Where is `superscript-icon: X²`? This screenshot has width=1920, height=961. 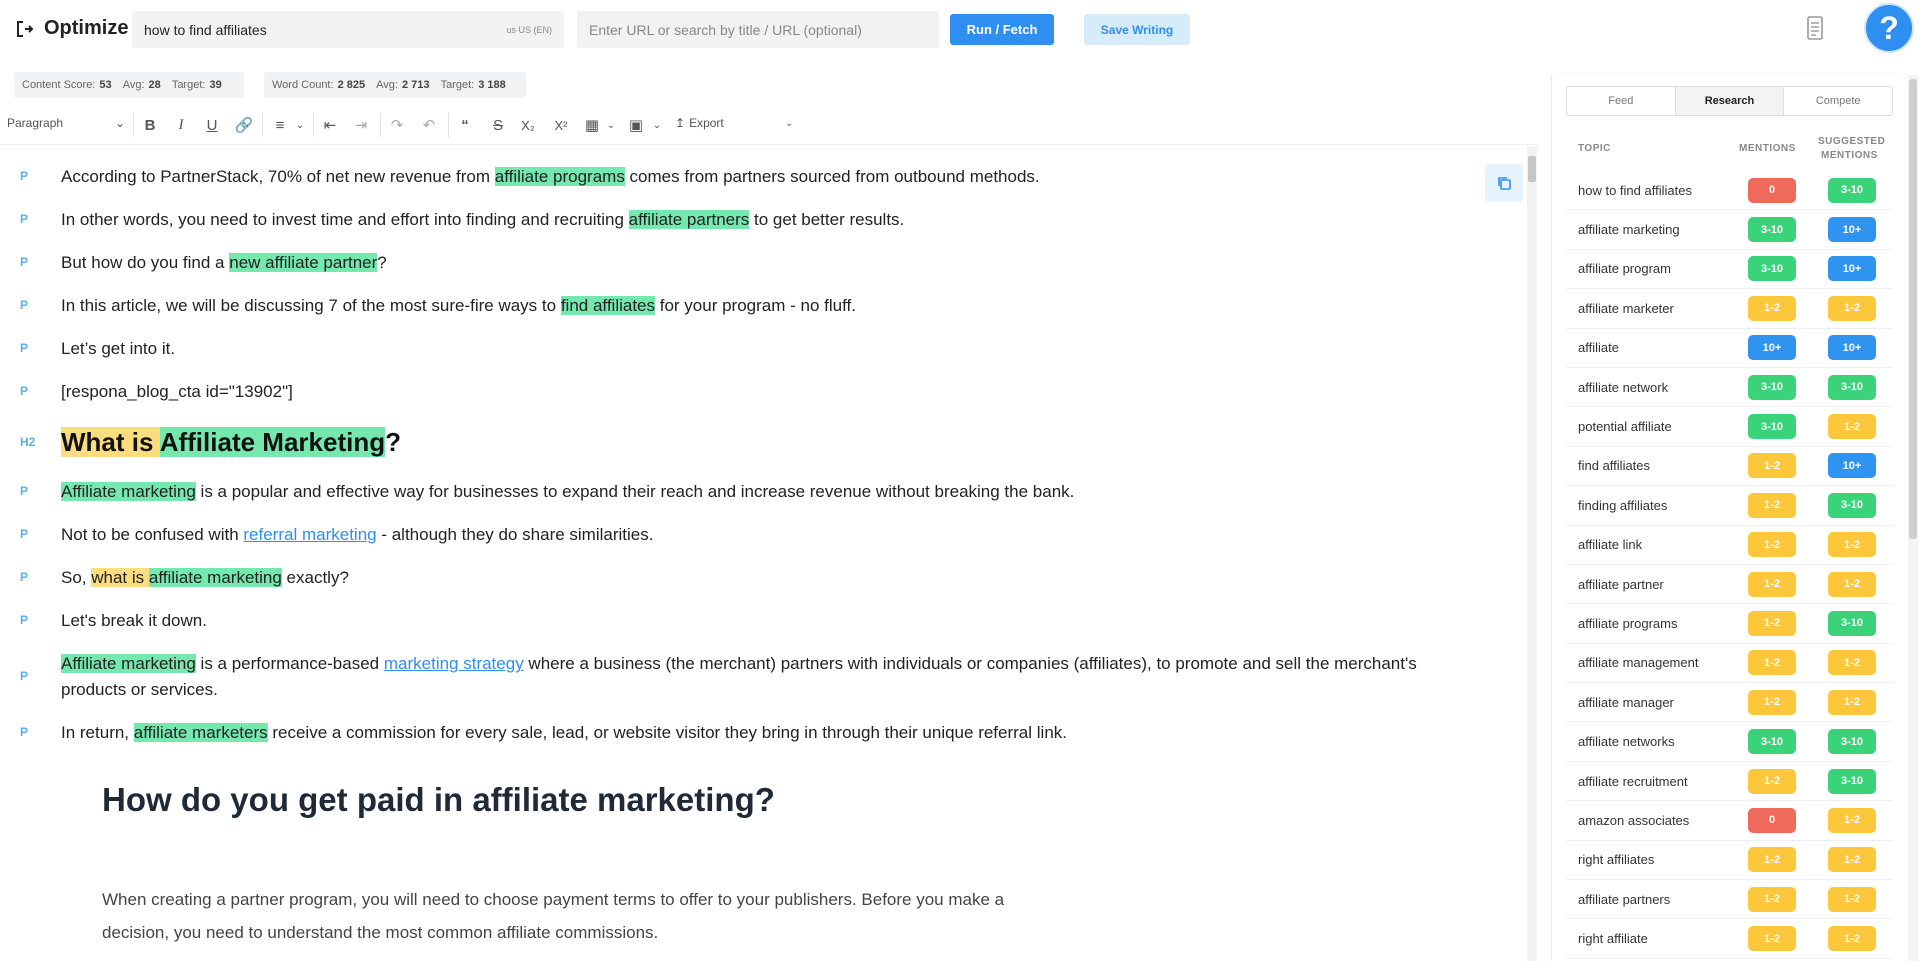 superscript-icon: X² is located at coordinates (561, 125).